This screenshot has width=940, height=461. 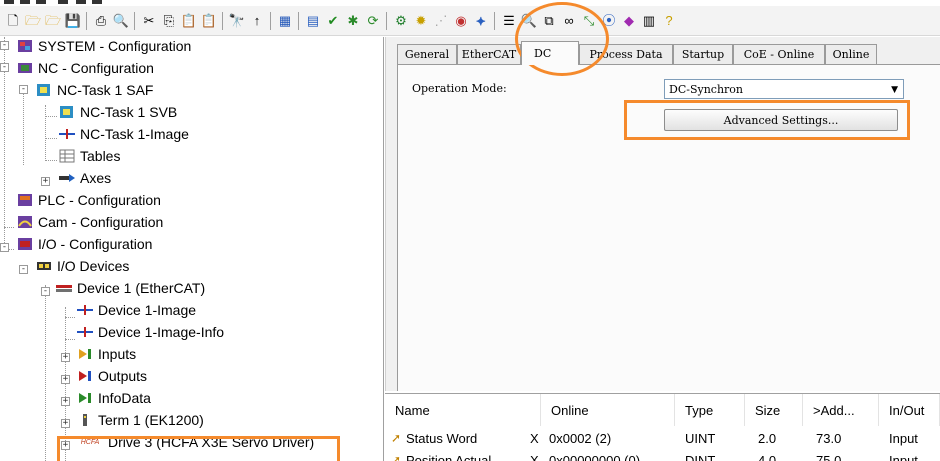 What do you see at coordinates (25, 222) in the screenshot?
I see `cam-config-icon` at bounding box center [25, 222].